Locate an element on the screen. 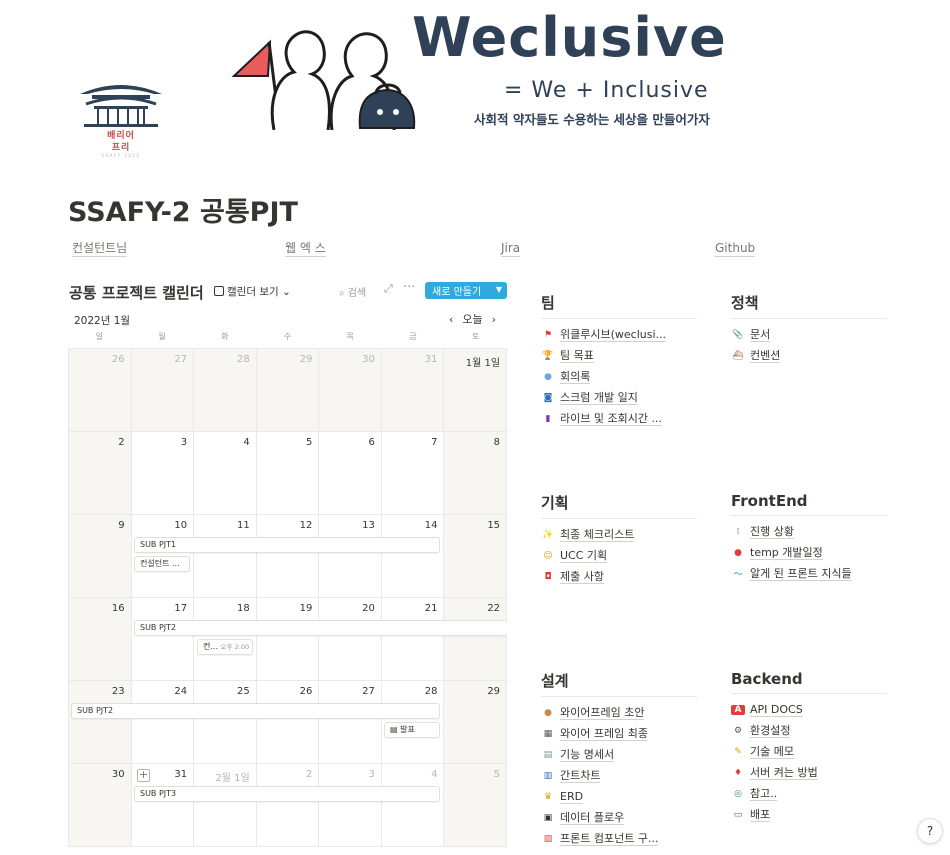 This screenshot has width=950, height=855. page-link: ⛴ 컨벤션 is located at coordinates (809, 355).